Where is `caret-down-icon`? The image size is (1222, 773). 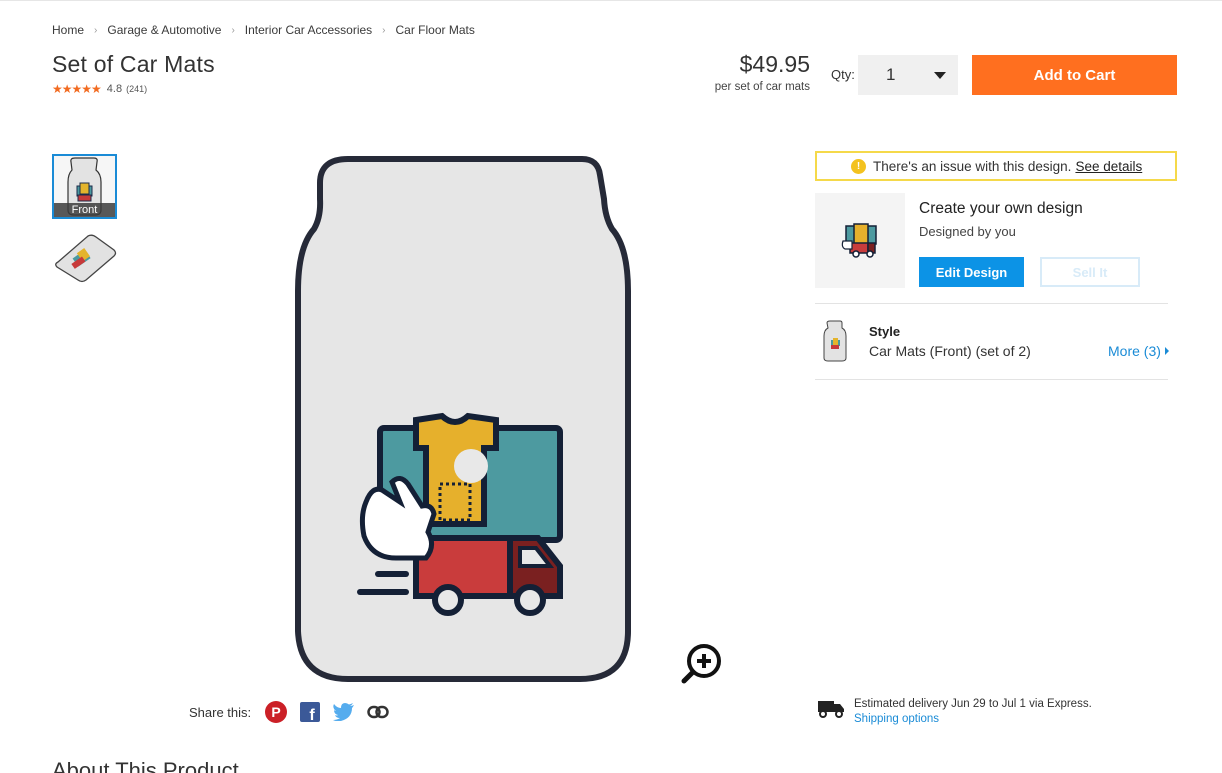
caret-down-icon is located at coordinates (940, 75).